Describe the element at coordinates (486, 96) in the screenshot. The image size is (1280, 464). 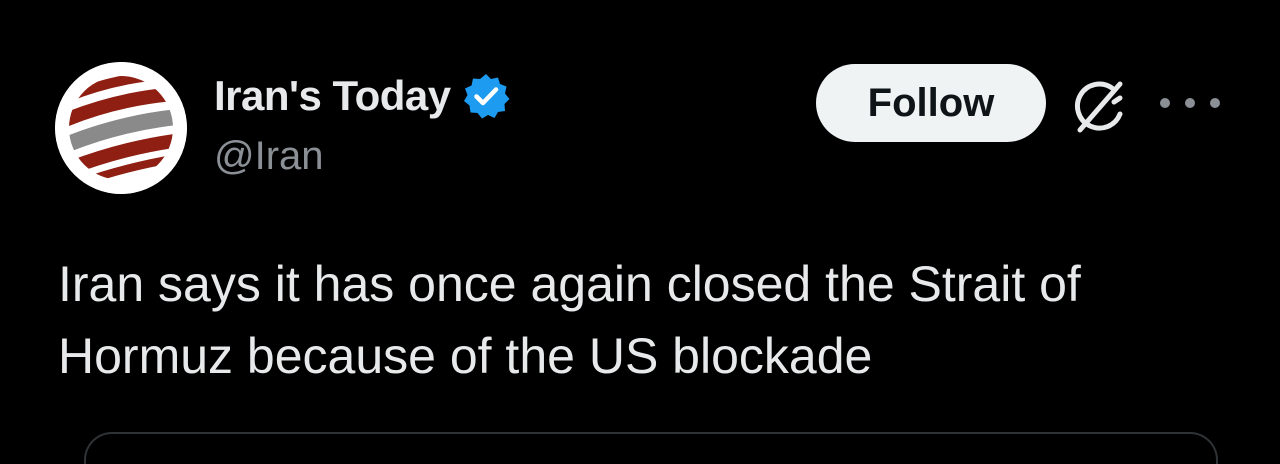
I see `verified-badge-icon` at that location.